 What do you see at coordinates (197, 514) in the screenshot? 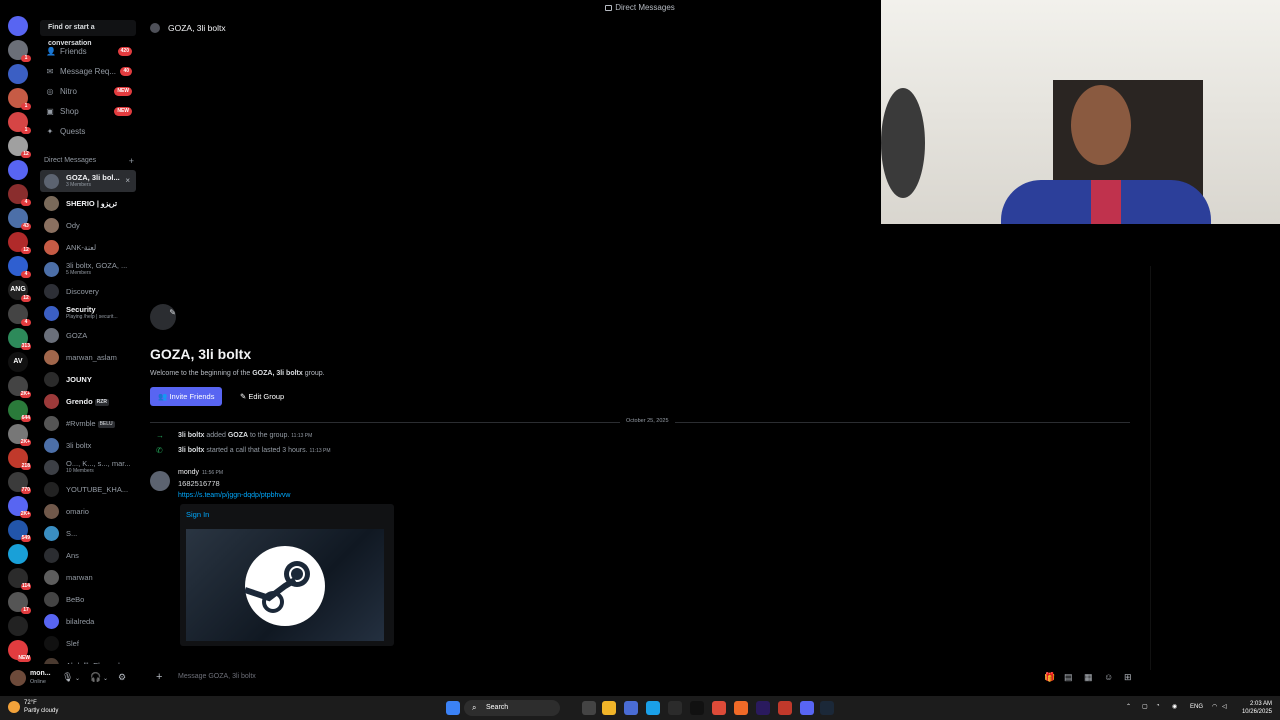
I see `embed-title-link: Sign In` at bounding box center [197, 514].